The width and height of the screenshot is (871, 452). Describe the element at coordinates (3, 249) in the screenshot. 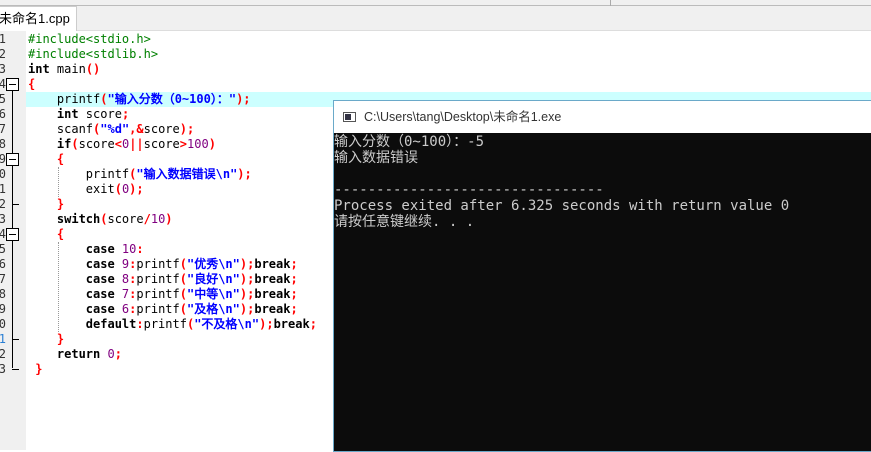

I see `line-number: 15` at that location.